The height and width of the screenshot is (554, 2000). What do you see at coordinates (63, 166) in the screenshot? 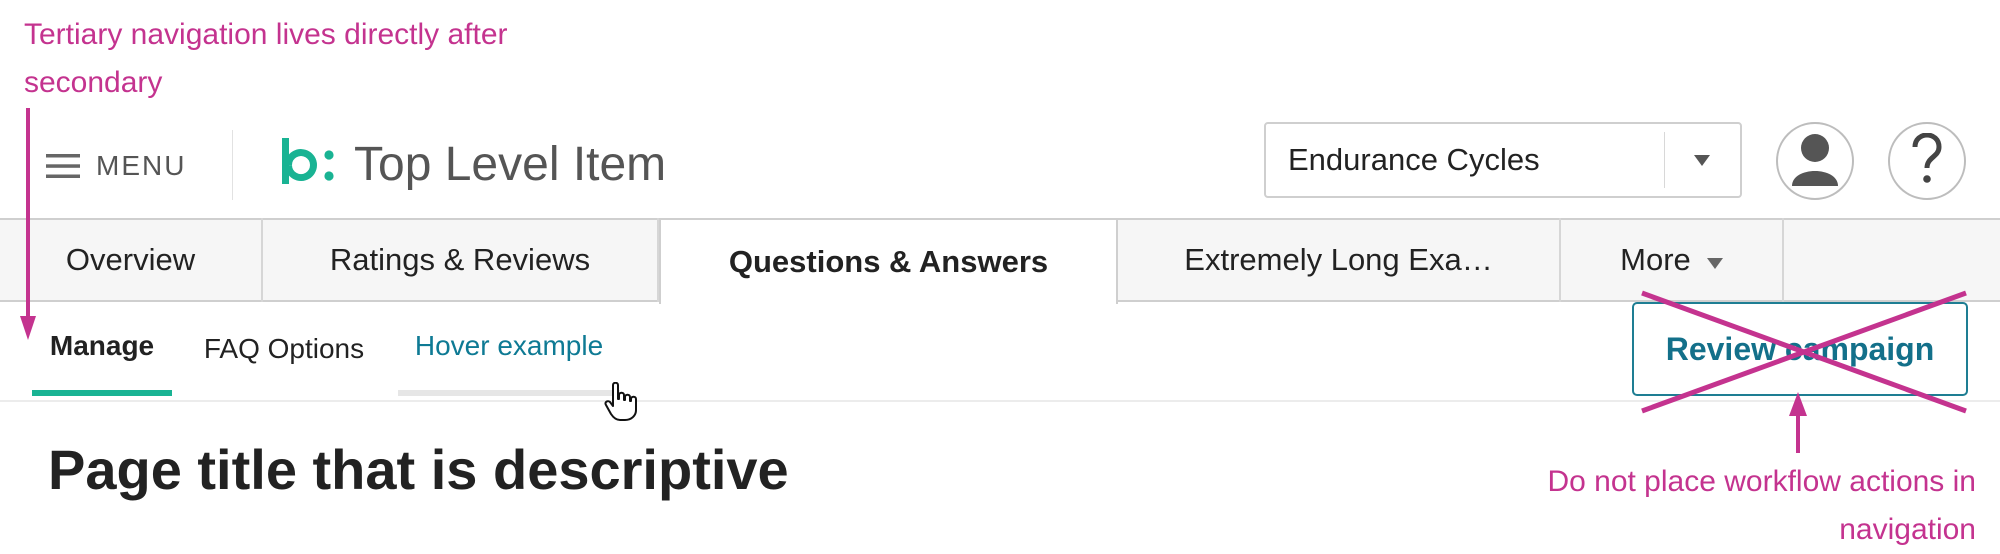
I see `hamburger-icon` at bounding box center [63, 166].